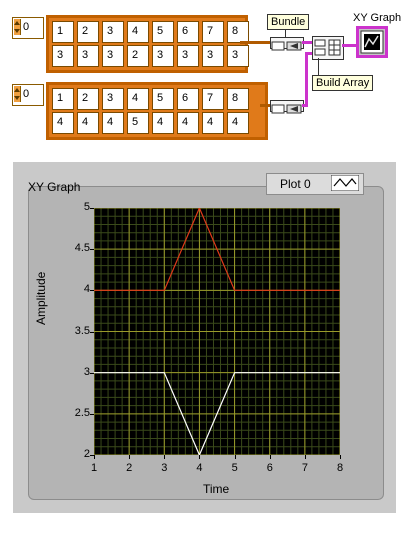  I want to click on array2-row1: 1 2 3 4 5 6 7 8, so click(157, 99).